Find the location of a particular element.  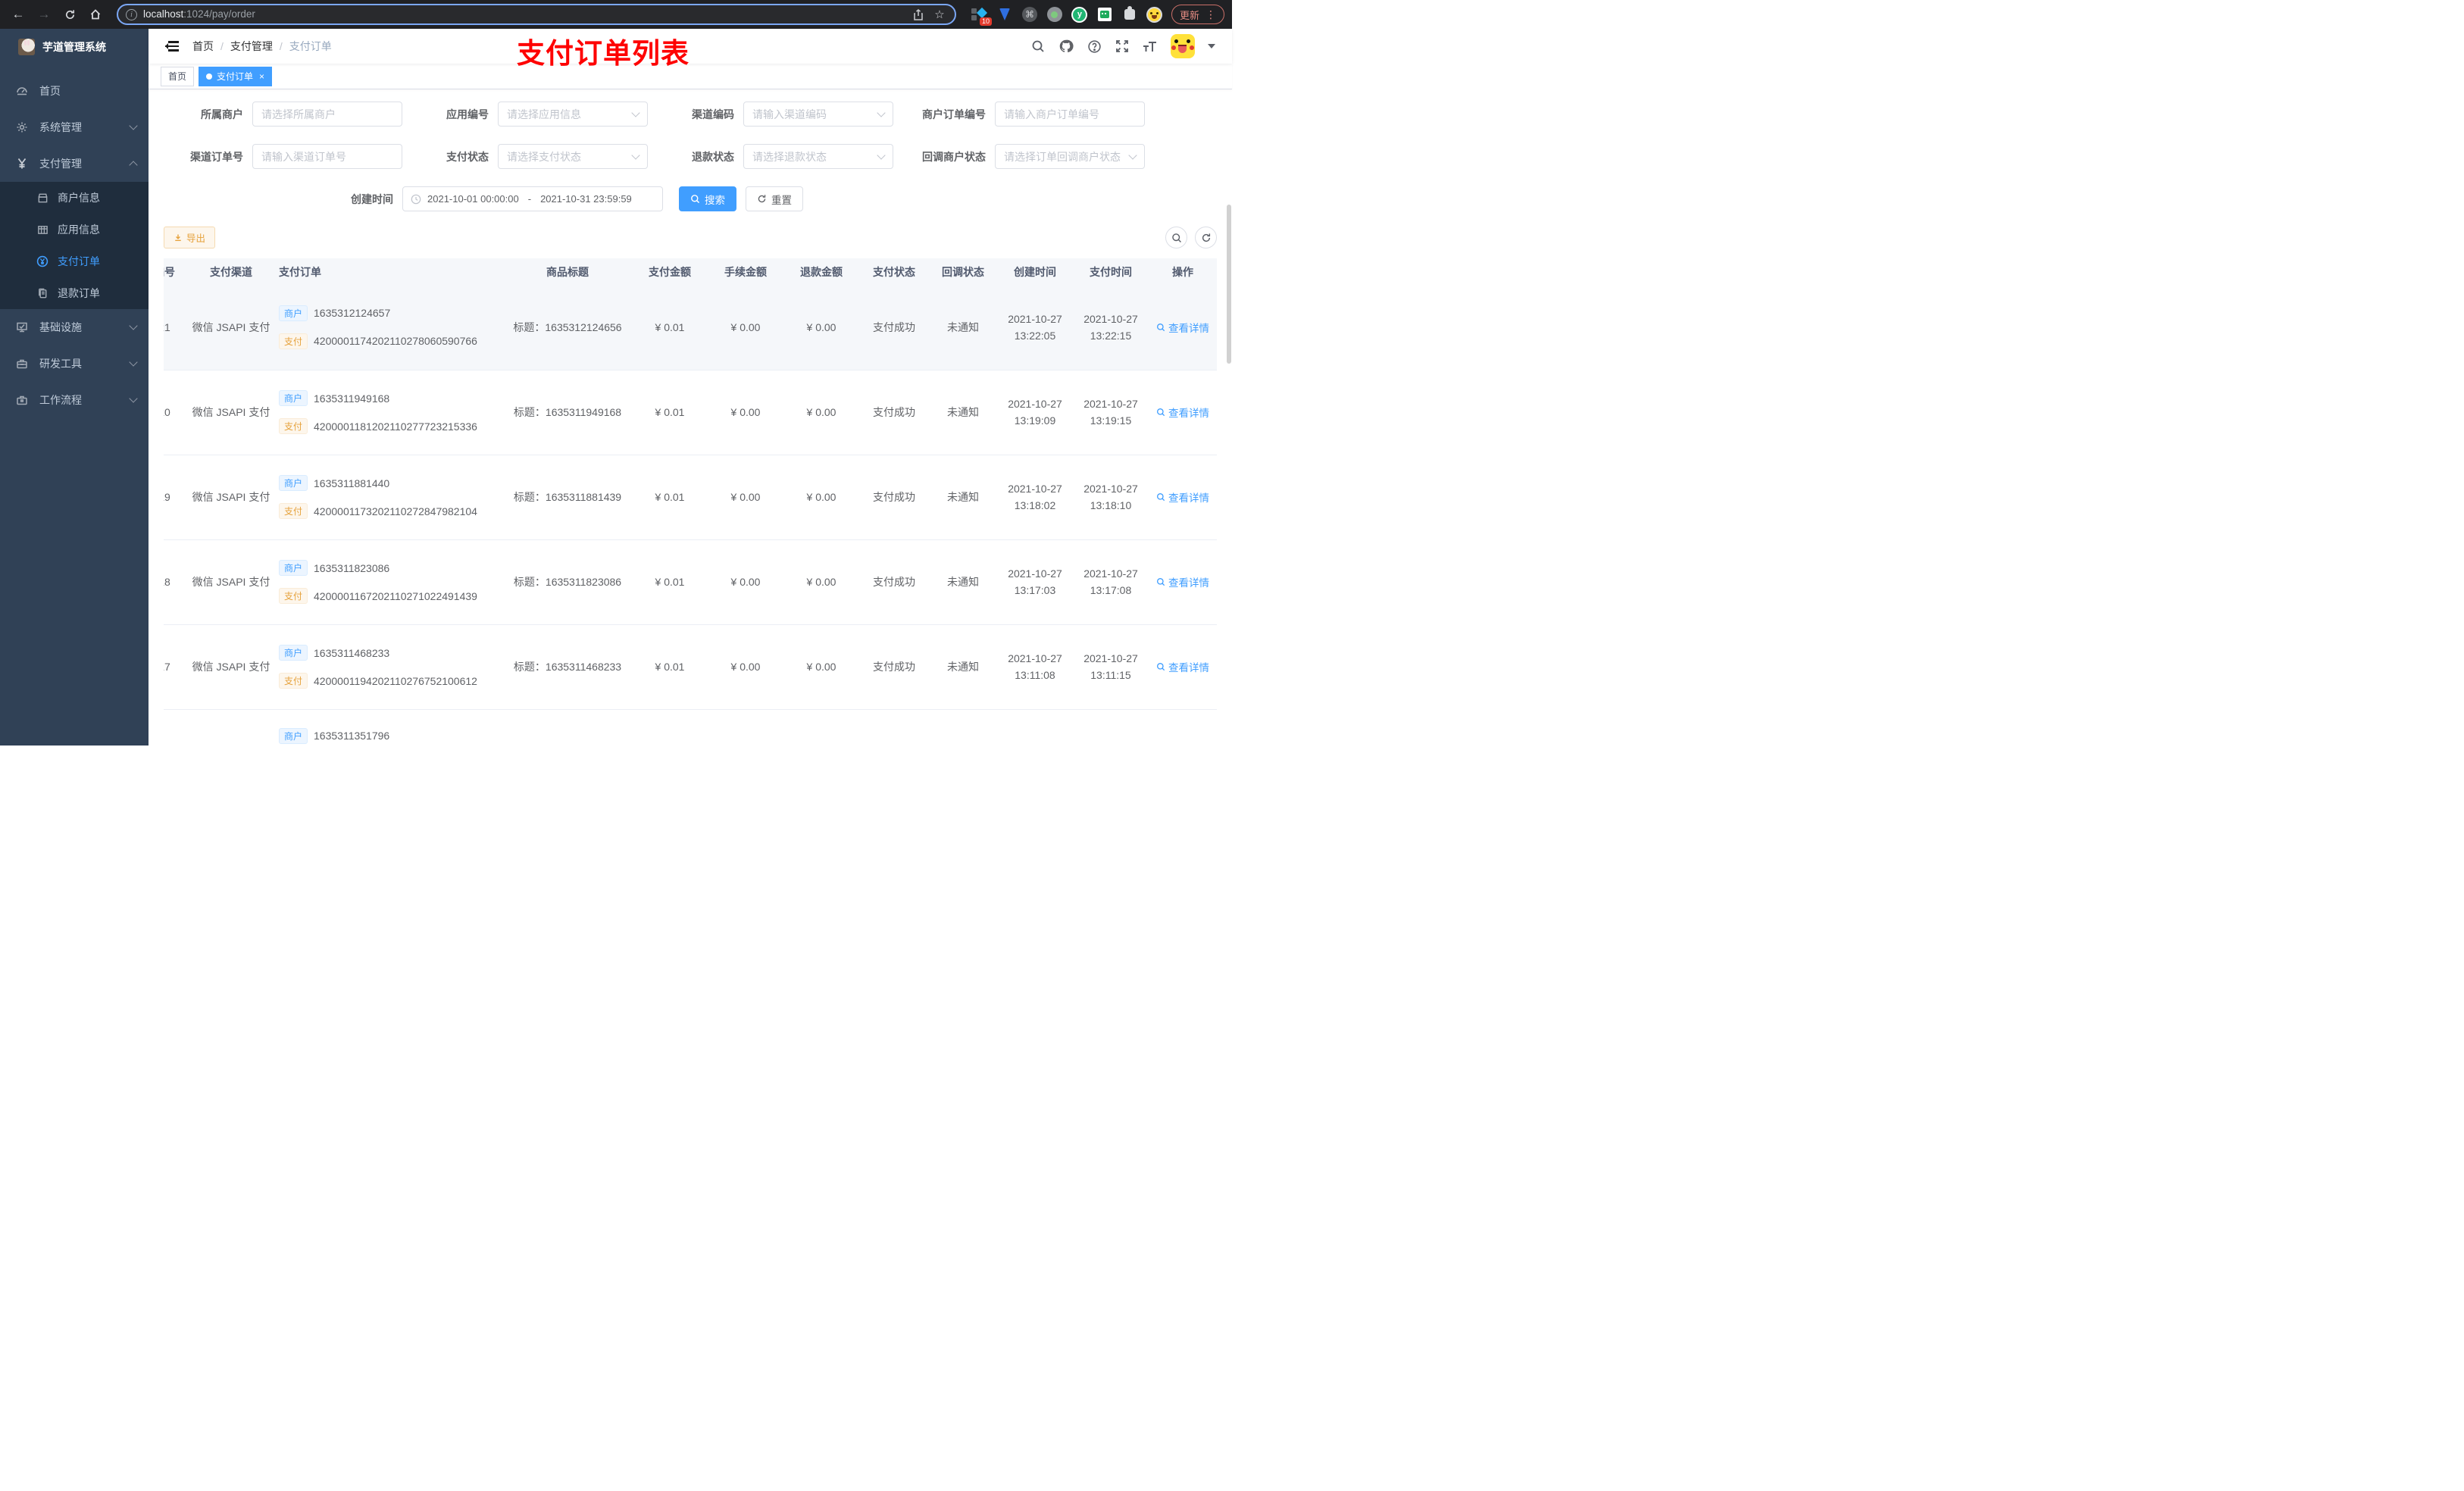

active-dot-icon is located at coordinates (209, 76).